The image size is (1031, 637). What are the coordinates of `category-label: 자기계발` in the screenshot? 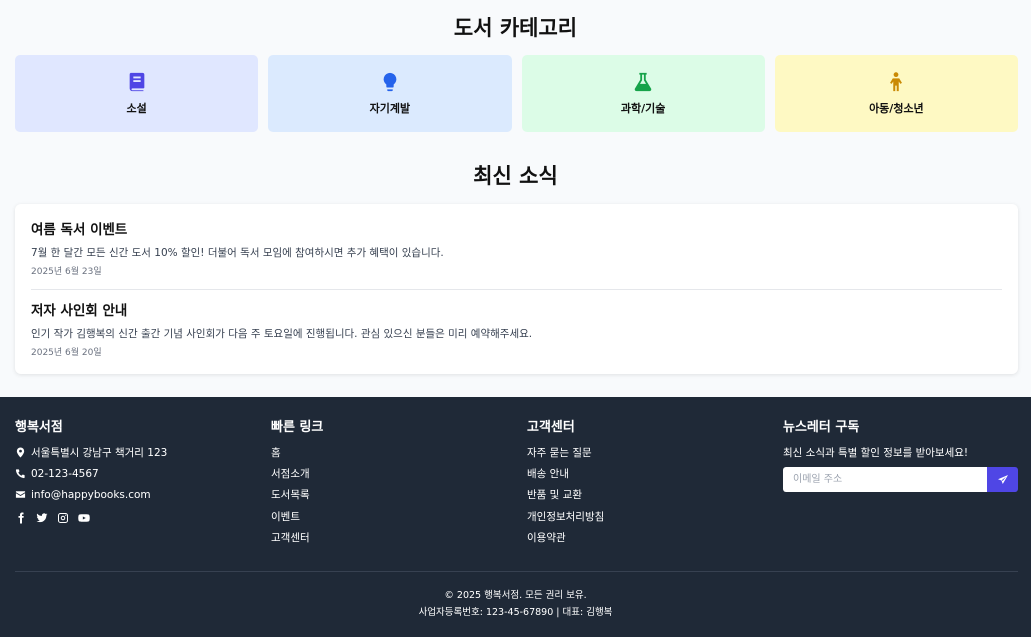 It's located at (390, 108).